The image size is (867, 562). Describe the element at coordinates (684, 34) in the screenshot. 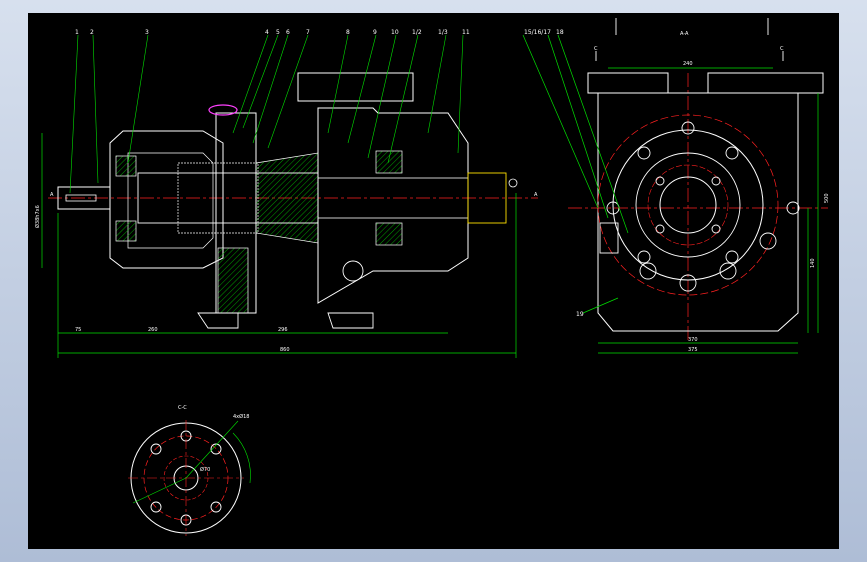

I see `view-aa-title: A-A` at that location.